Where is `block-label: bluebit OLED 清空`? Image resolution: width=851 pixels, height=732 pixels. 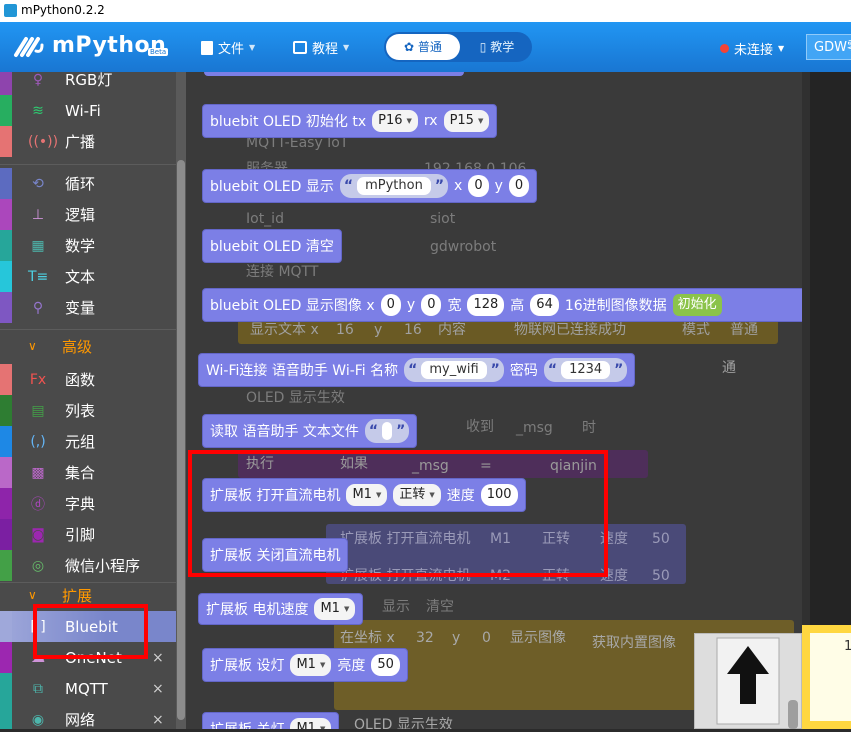
block-label: bluebit OLED 清空 is located at coordinates (272, 247).